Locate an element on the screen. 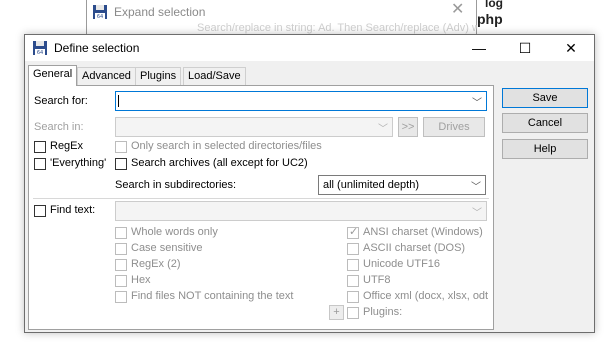 The image size is (611, 342). title-bar: 64 Define selection — ☐ ✕ is located at coordinates (309, 48).